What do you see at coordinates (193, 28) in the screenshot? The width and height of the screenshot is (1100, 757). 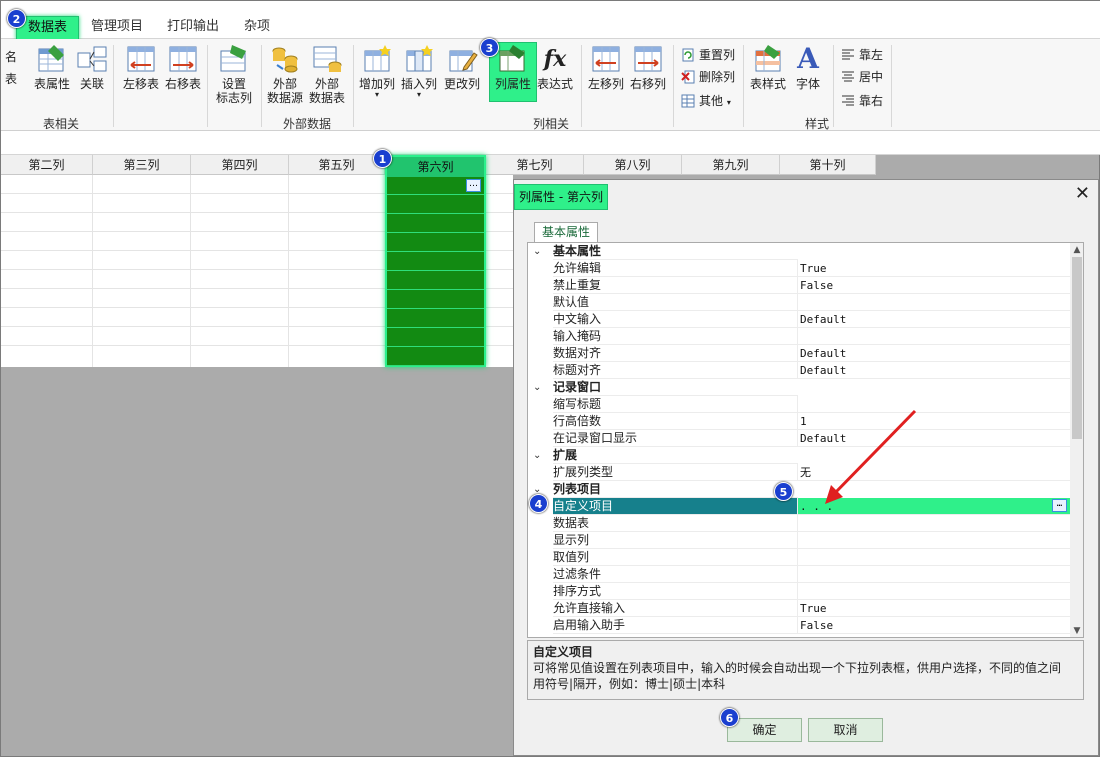 I see `tab-print-output: 打印输出` at bounding box center [193, 28].